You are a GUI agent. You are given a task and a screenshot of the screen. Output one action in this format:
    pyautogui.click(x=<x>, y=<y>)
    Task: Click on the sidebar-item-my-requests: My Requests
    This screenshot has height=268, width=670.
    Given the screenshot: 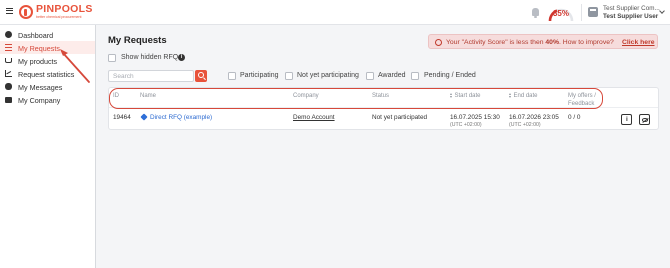 What is the action you would take?
    pyautogui.click(x=47, y=47)
    